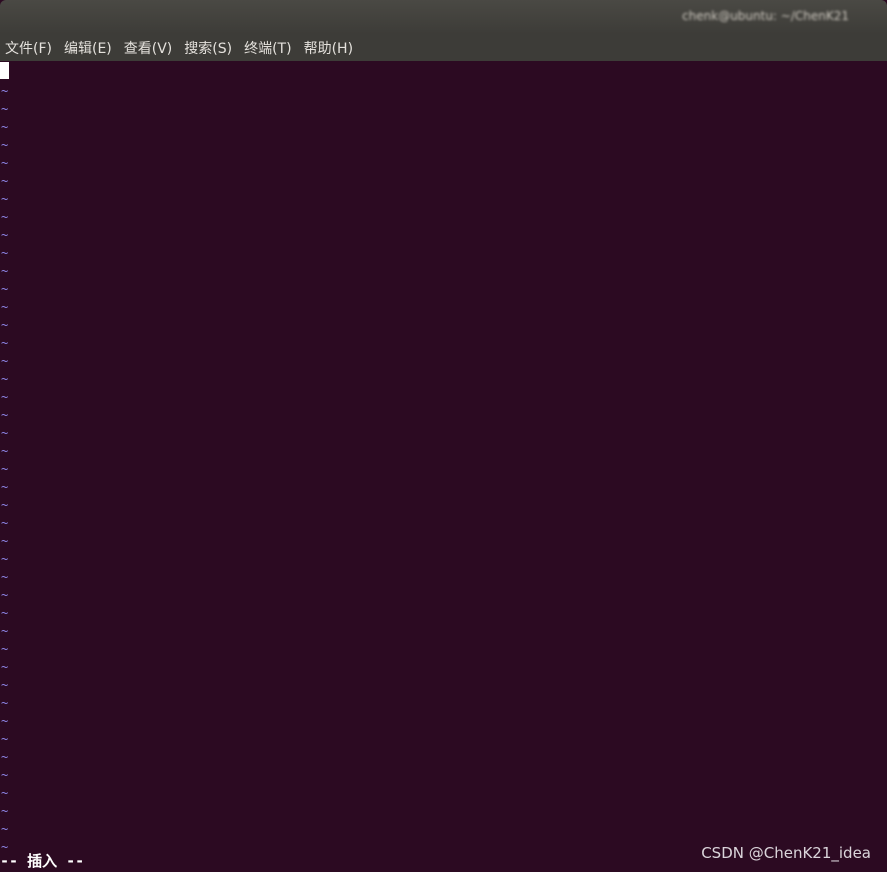 The width and height of the screenshot is (887, 872). I want to click on title-bar: chenk@ubuntu: ~/ChenK21, so click(443, 17).